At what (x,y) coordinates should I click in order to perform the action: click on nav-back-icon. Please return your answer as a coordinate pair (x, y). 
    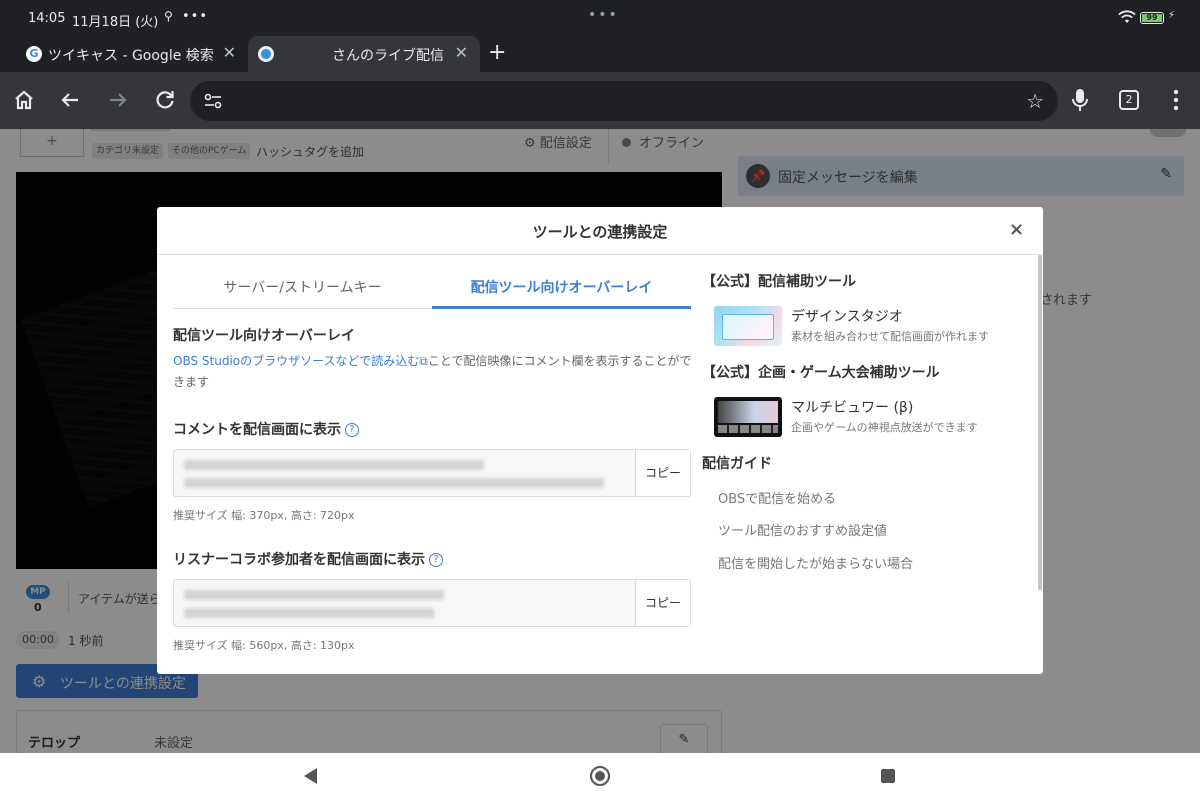
    Looking at the image, I should click on (310, 776).